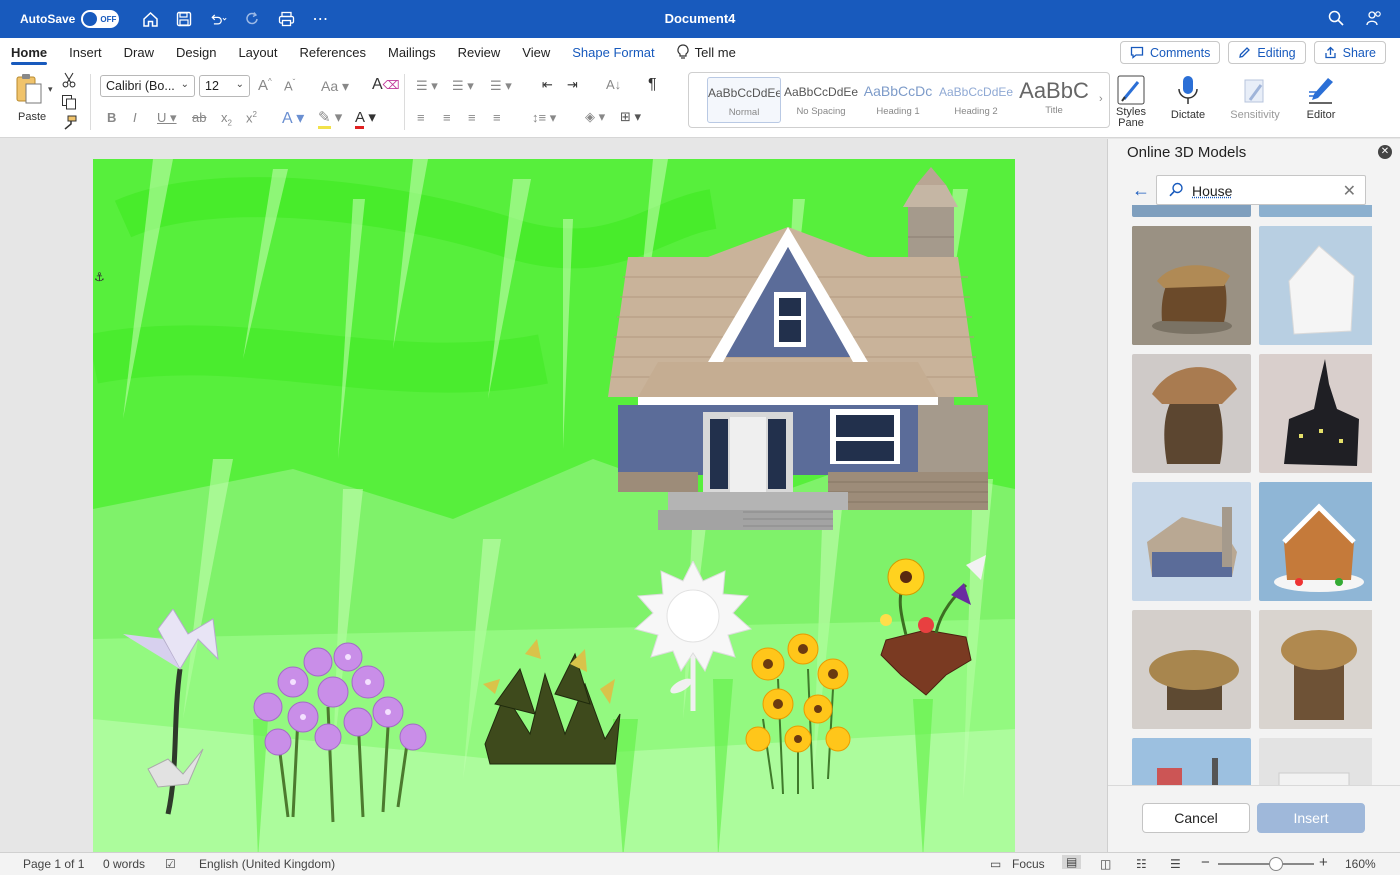 This screenshot has width=1400, height=875. Describe the element at coordinates (1266, 864) in the screenshot. I see `zoom-slider` at that location.